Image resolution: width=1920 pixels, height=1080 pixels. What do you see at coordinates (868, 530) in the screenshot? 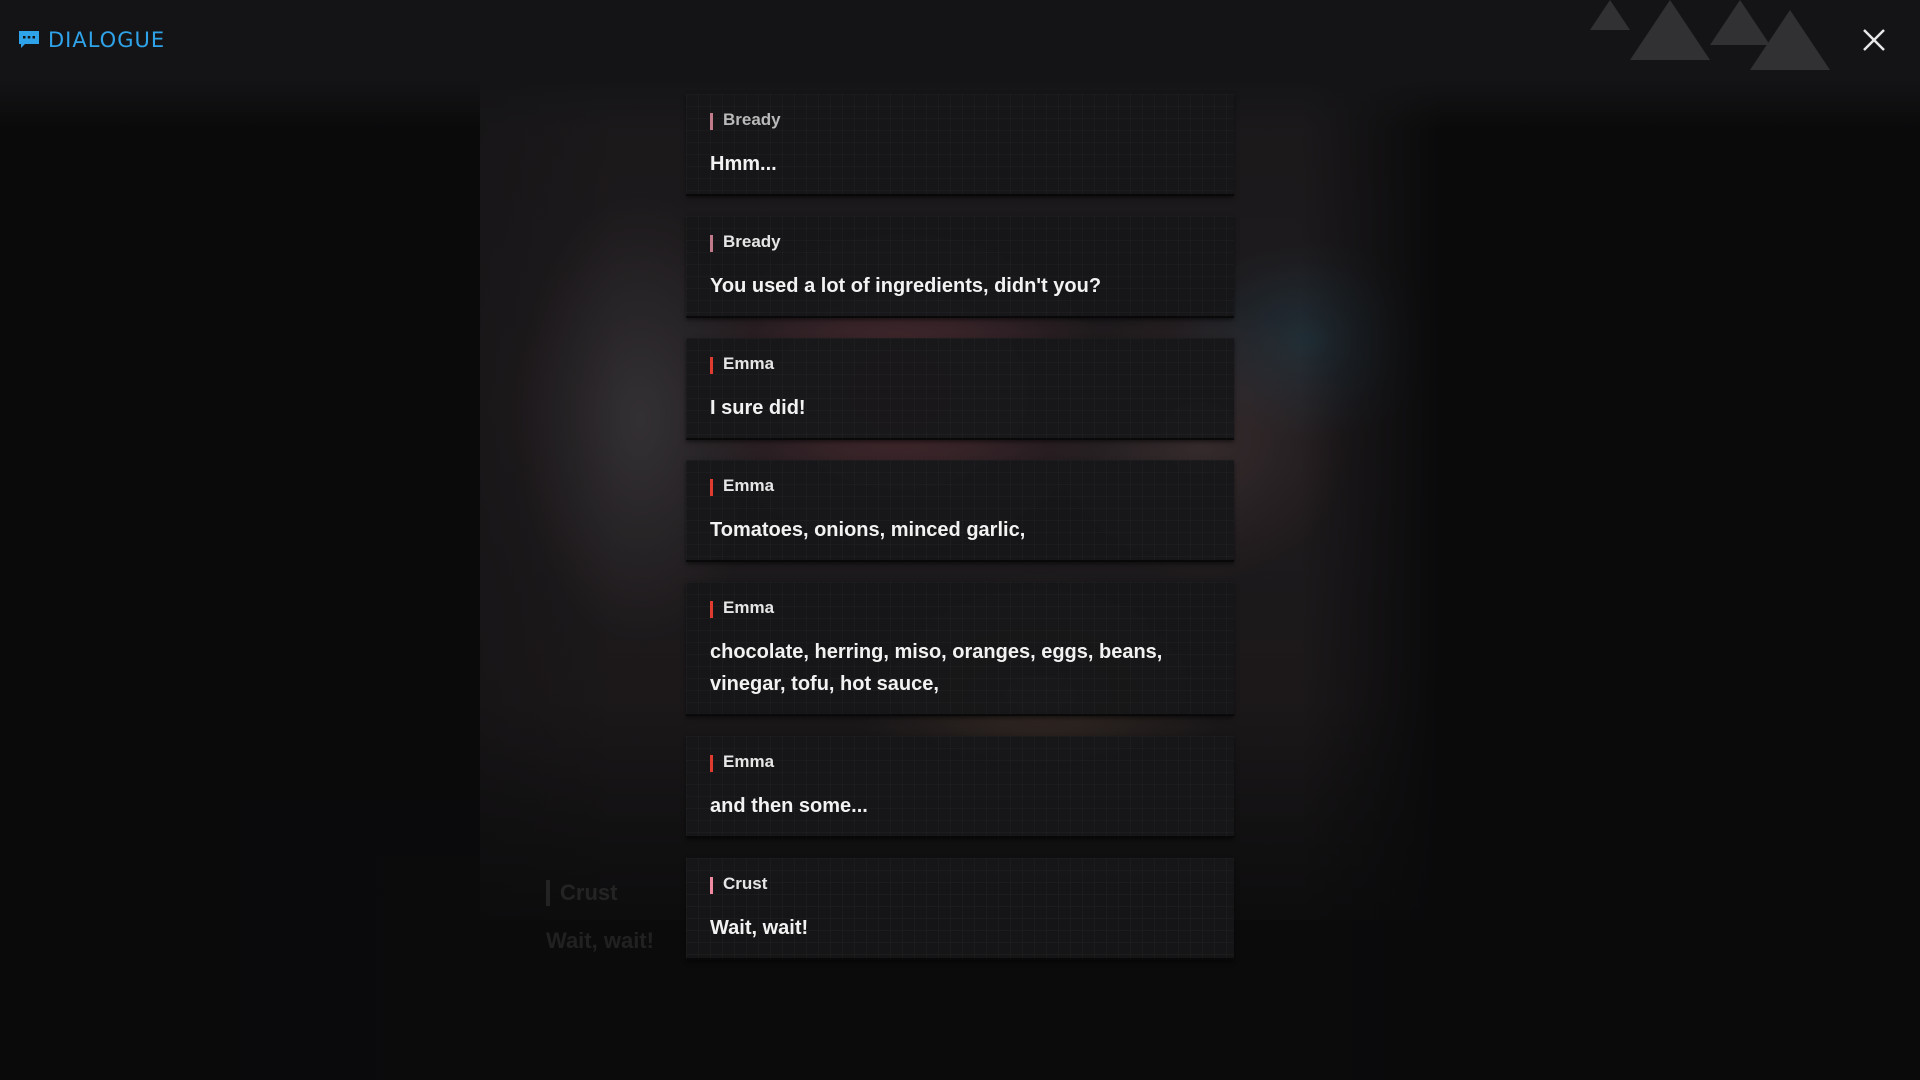
I see `dialogue-text: Tomatoes, onions, minced garlic,` at bounding box center [868, 530].